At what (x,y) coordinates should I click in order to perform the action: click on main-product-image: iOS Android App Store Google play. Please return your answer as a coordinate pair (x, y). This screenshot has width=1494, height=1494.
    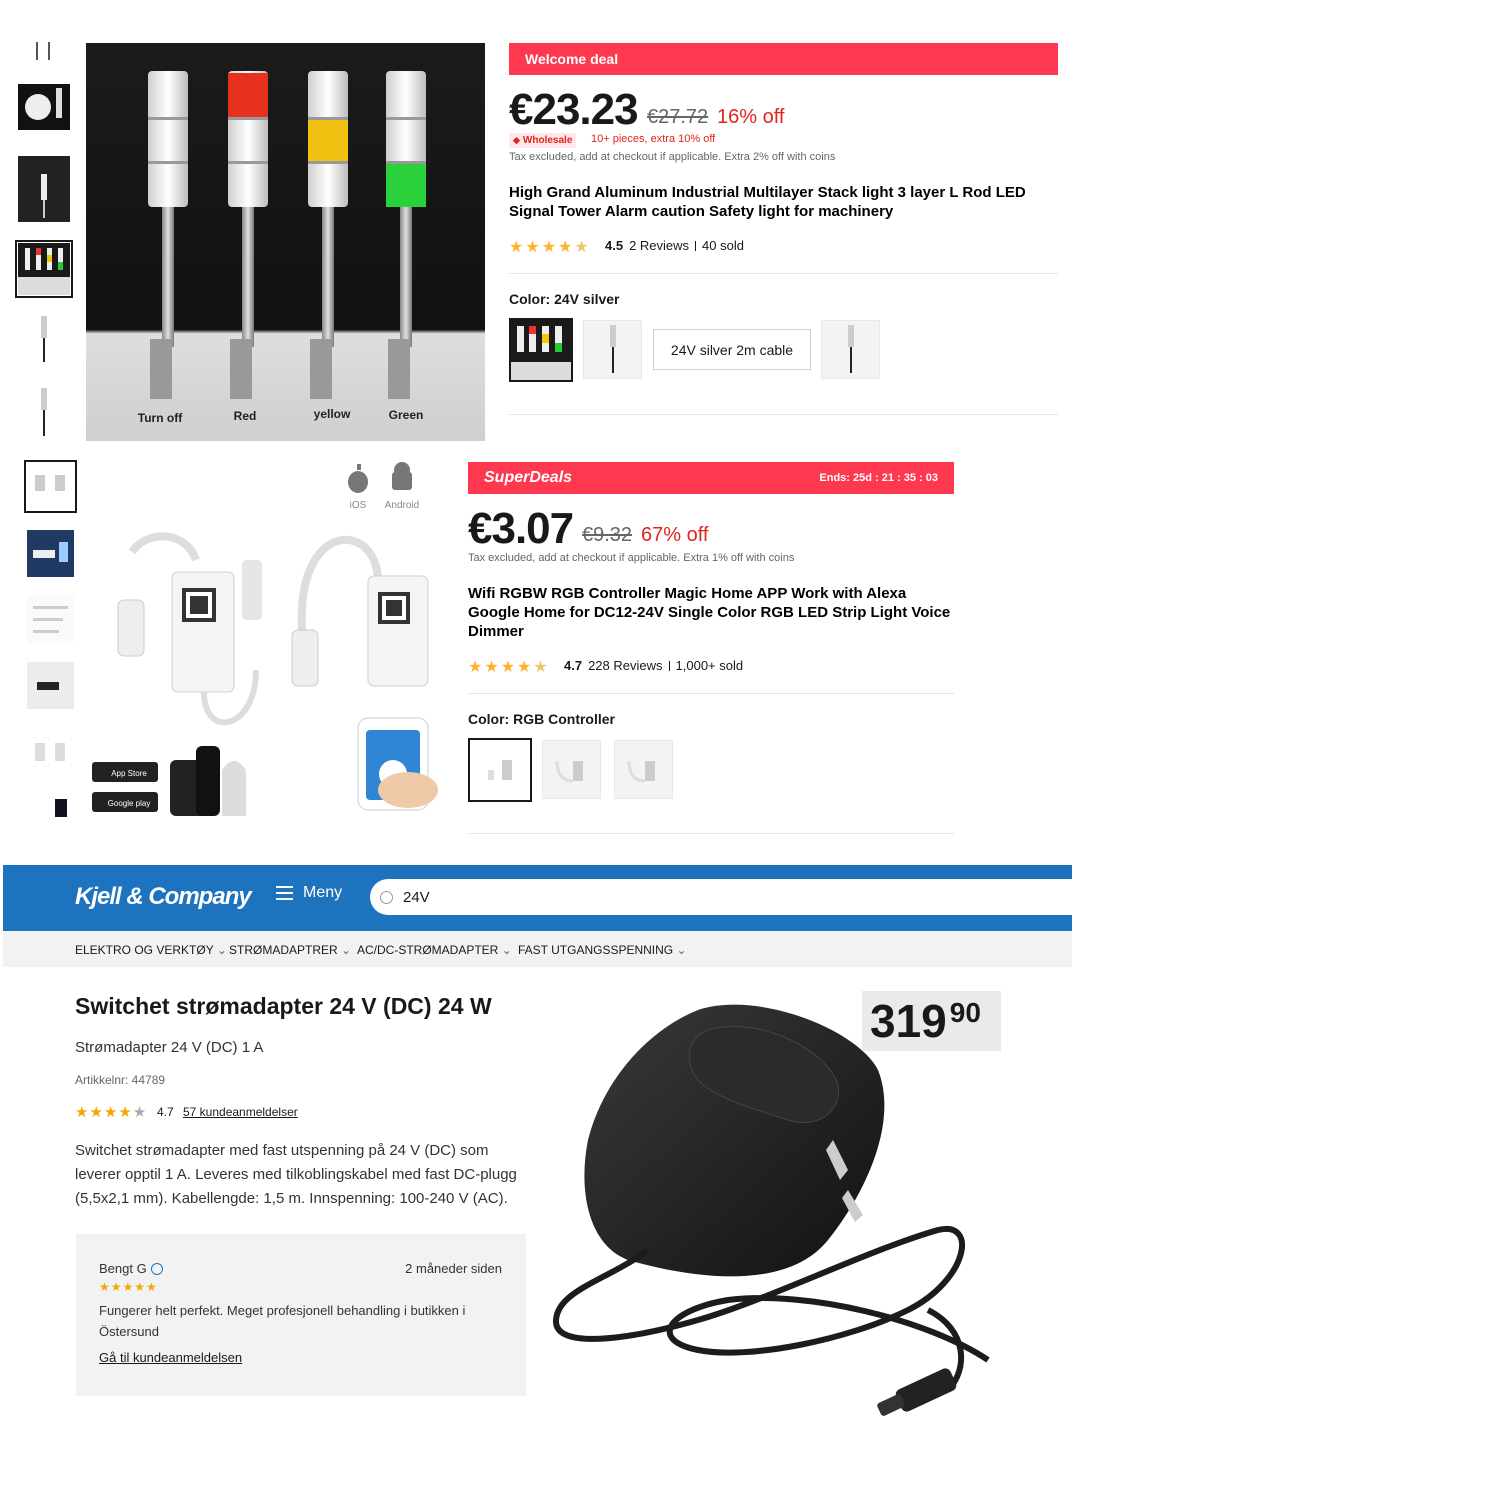
    Looking at the image, I should click on (267, 638).